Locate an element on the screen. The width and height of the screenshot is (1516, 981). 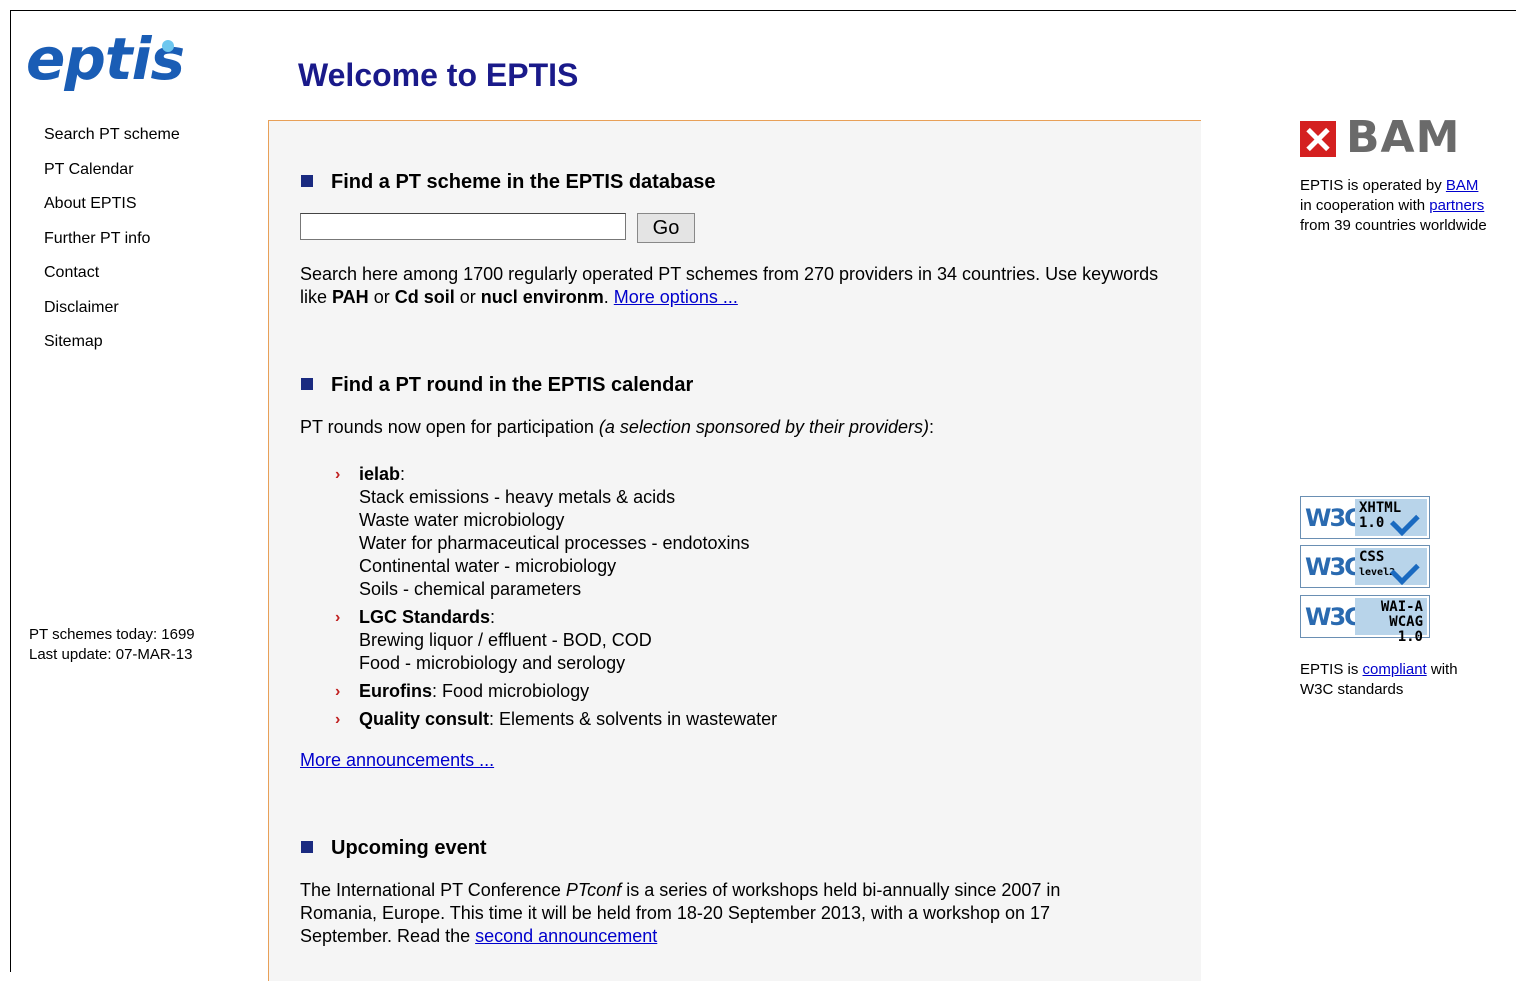
nav-pt-calendar: PT Calendar is located at coordinates (112, 176).